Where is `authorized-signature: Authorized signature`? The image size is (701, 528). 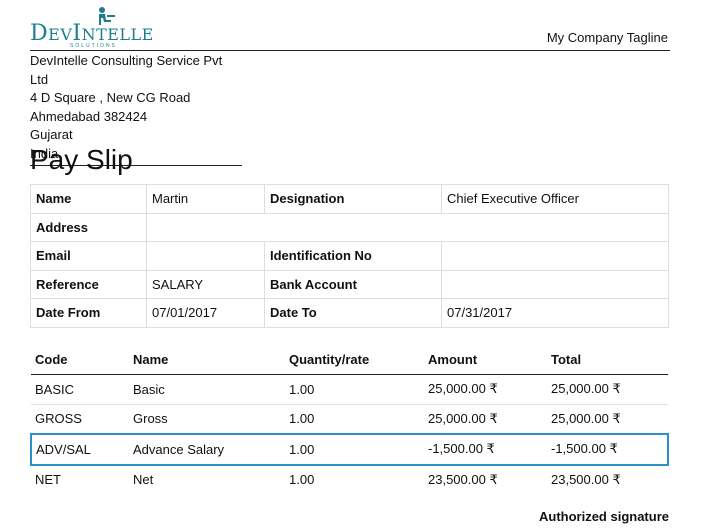 authorized-signature: Authorized signature is located at coordinates (603, 516).